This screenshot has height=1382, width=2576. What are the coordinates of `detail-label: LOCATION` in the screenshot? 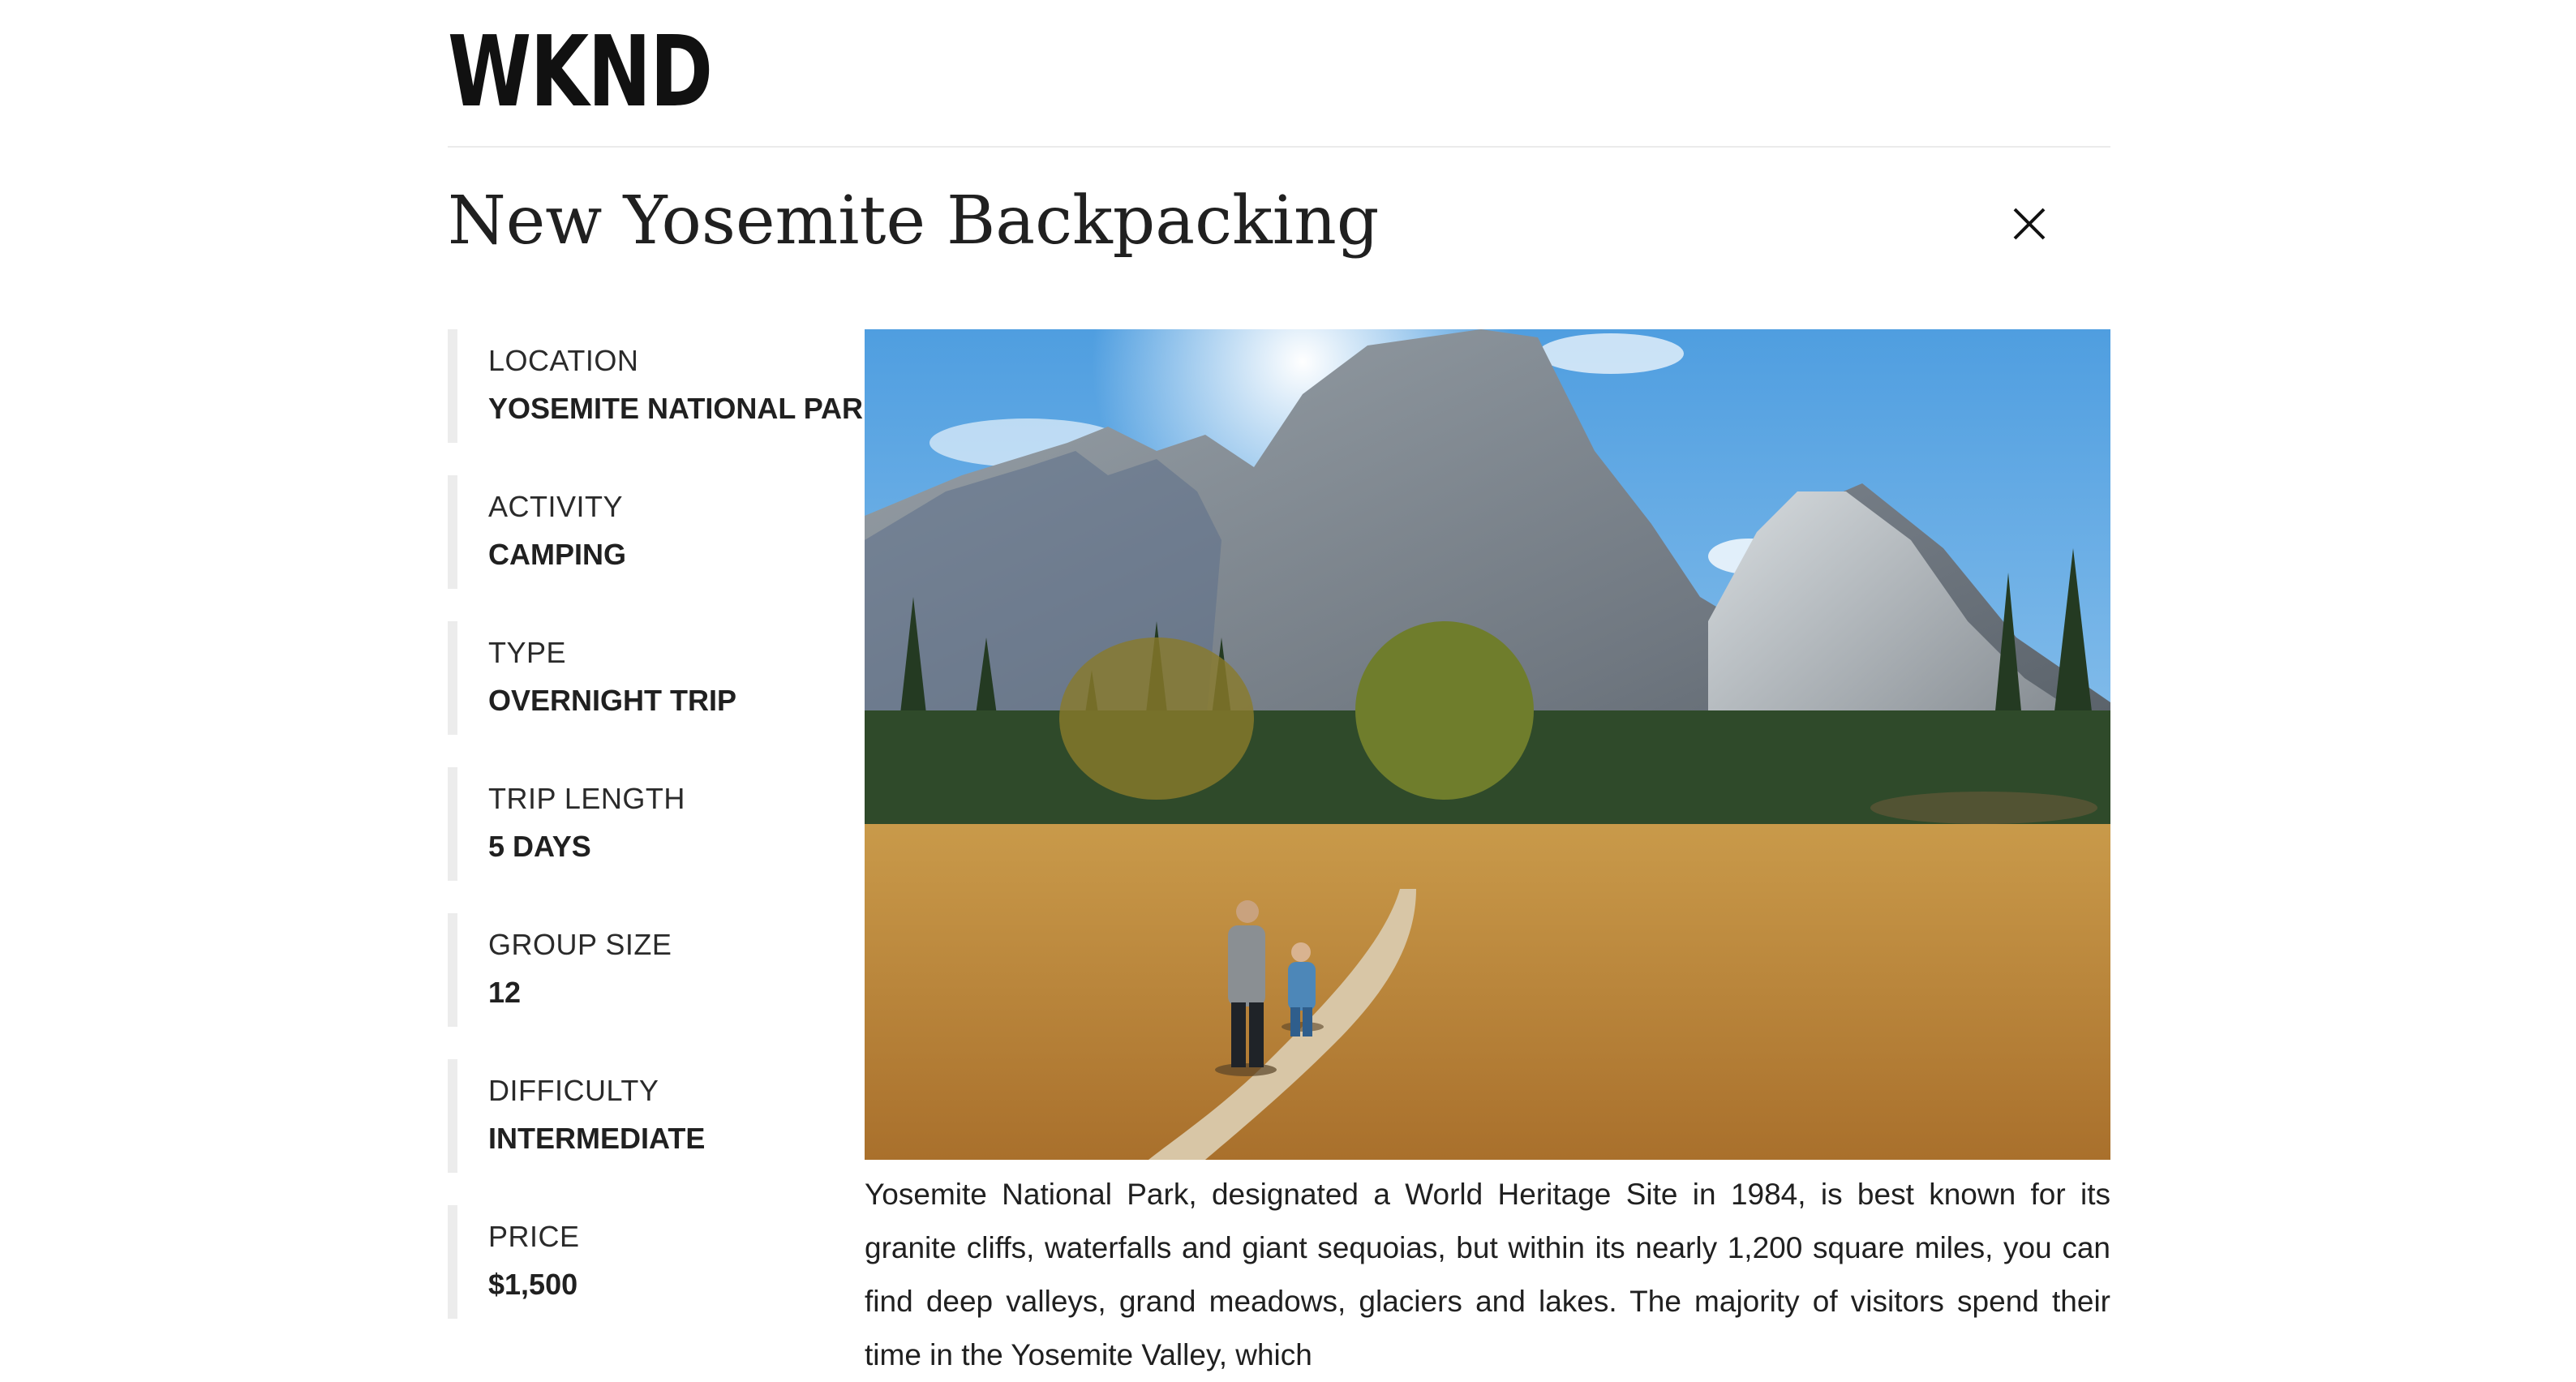 It's located at (563, 360).